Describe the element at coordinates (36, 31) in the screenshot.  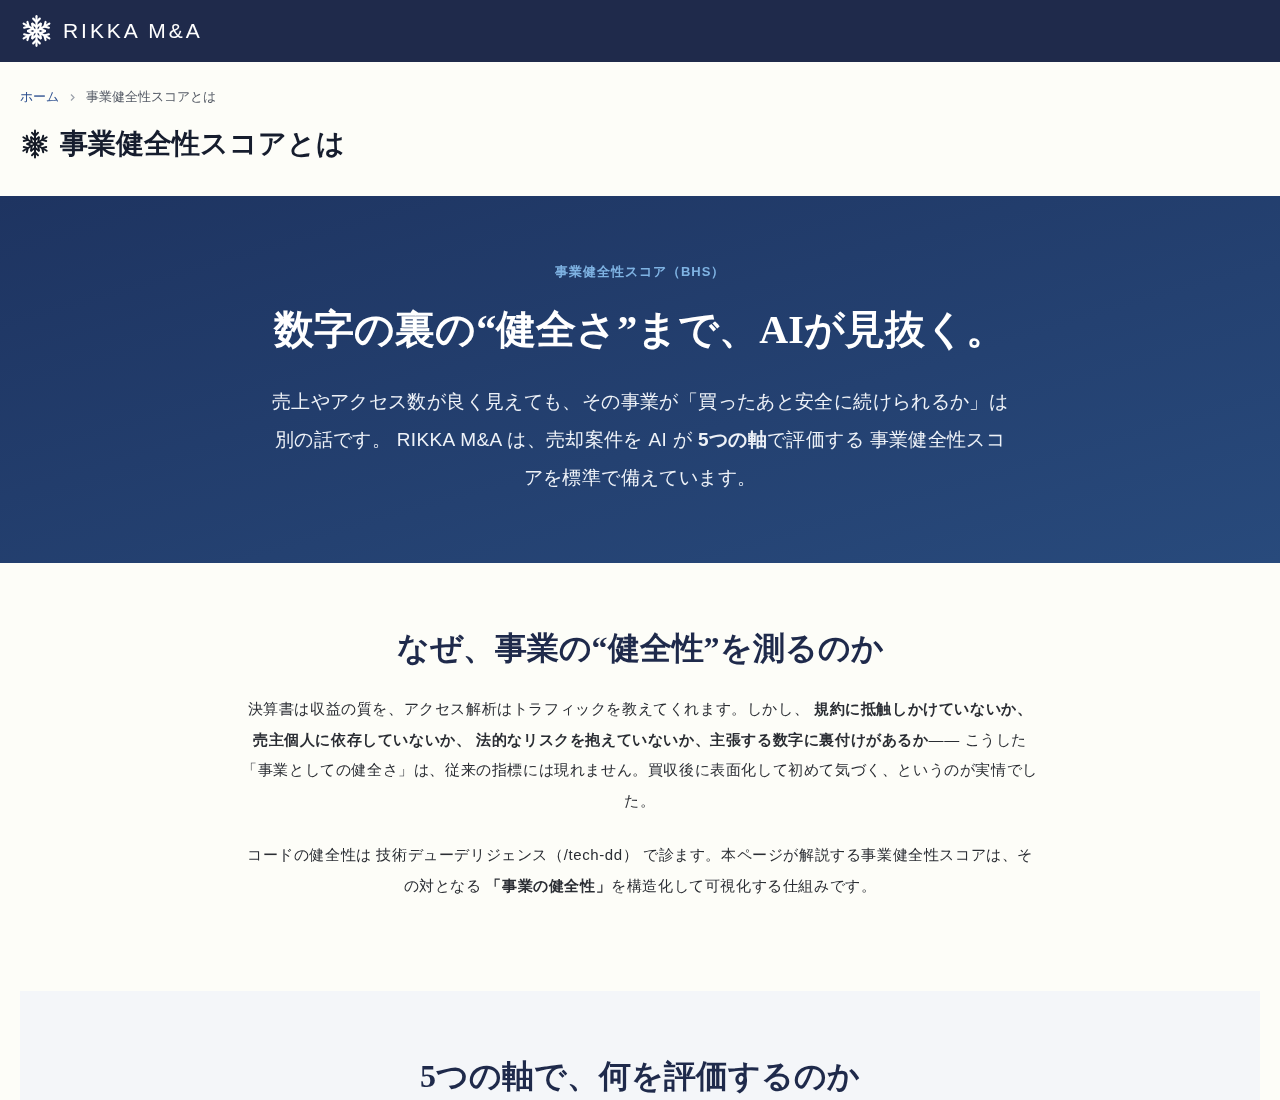
I see `snowflake-logo-icon` at that location.